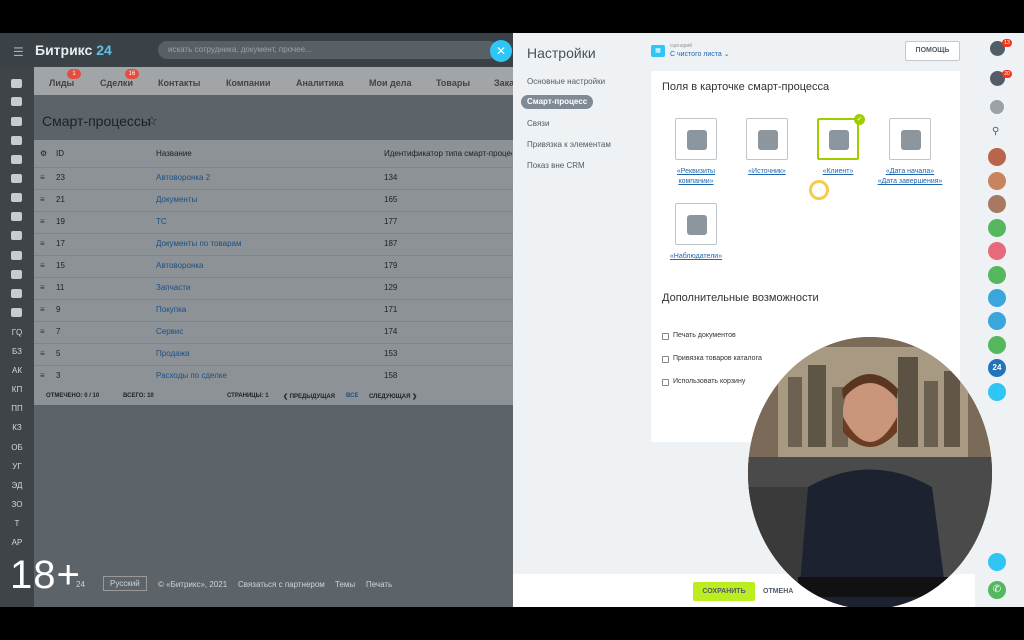 The image size is (1024, 640). I want to click on card-icon, so click(16, 293).